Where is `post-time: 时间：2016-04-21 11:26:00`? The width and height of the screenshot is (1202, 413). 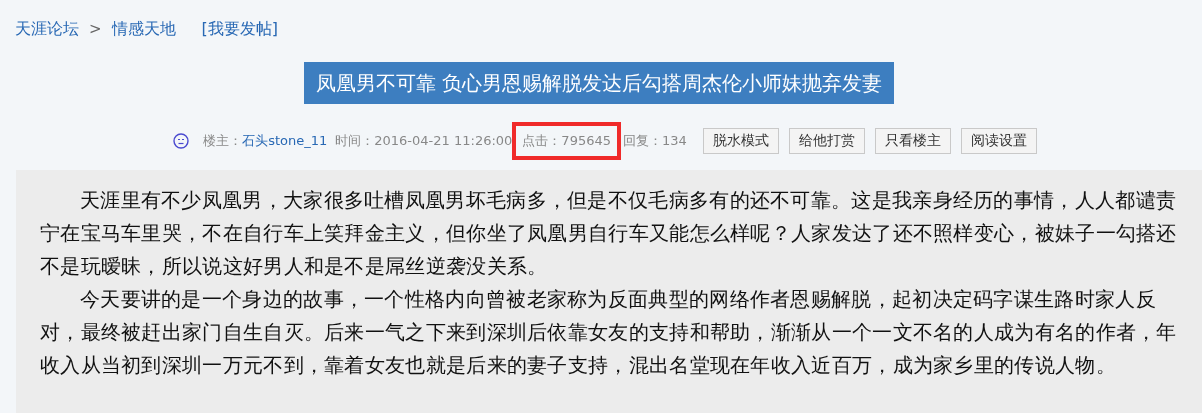 post-time: 时间：2016-04-21 11:26:00 is located at coordinates (424, 141).